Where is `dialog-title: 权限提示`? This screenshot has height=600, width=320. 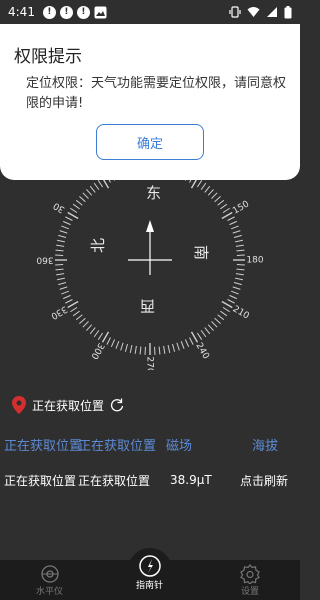
dialog-title: 权限提示 is located at coordinates (48, 57).